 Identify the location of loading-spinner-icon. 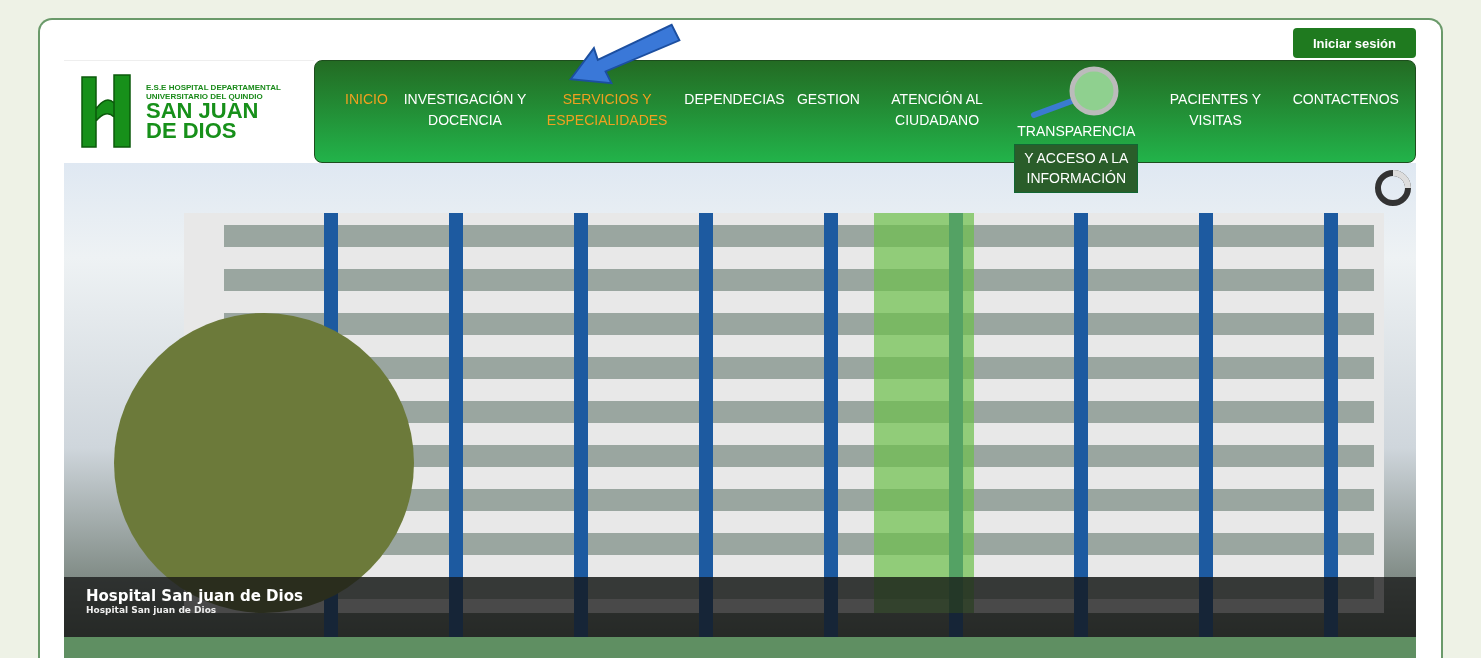
(1393, 188).